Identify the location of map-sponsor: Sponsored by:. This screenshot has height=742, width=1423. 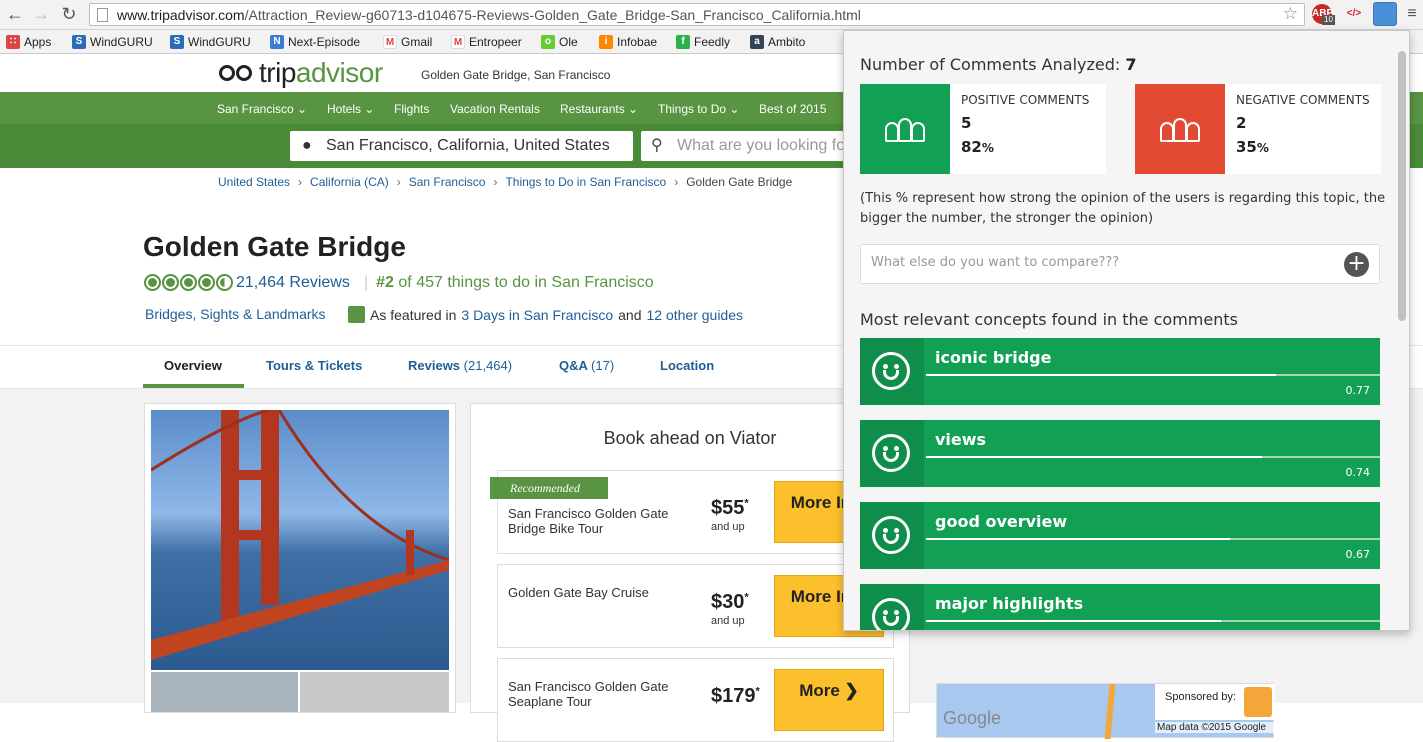
(1200, 697).